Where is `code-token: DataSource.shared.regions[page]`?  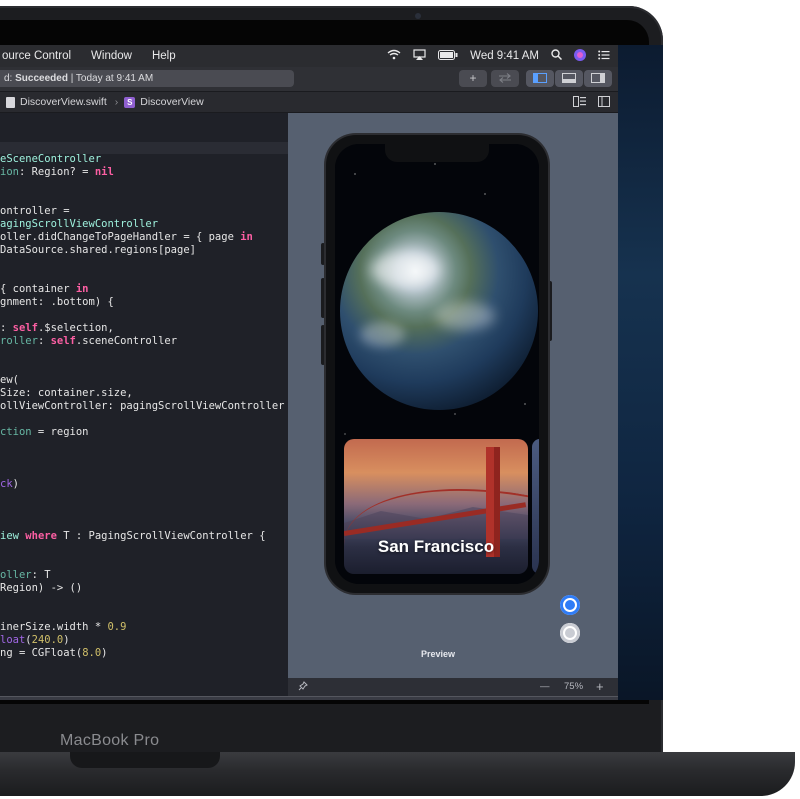 code-token: DataSource.shared.regions[page] is located at coordinates (98, 250).